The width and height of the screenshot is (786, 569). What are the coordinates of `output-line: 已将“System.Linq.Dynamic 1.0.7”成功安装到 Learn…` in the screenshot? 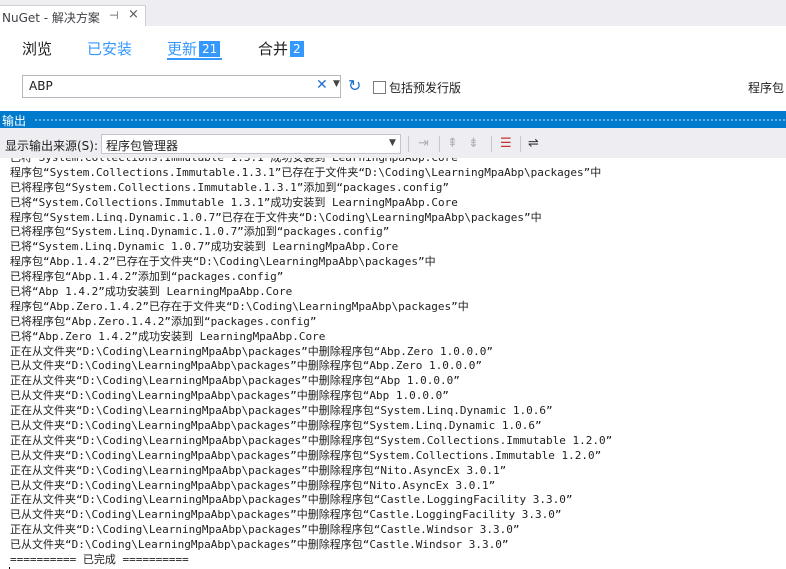 It's located at (204, 247).